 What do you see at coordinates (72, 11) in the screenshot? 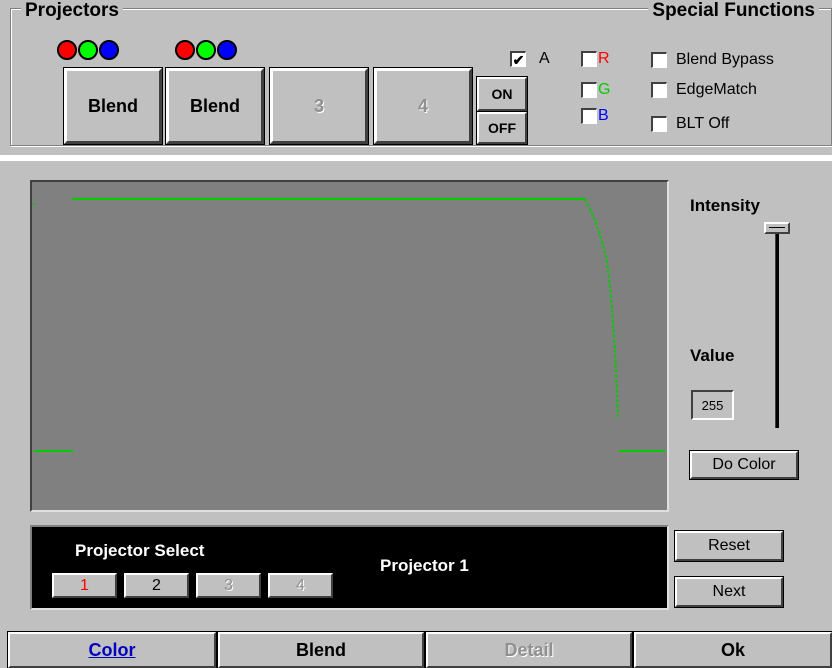
I see `projectors-title: Projectors` at bounding box center [72, 11].